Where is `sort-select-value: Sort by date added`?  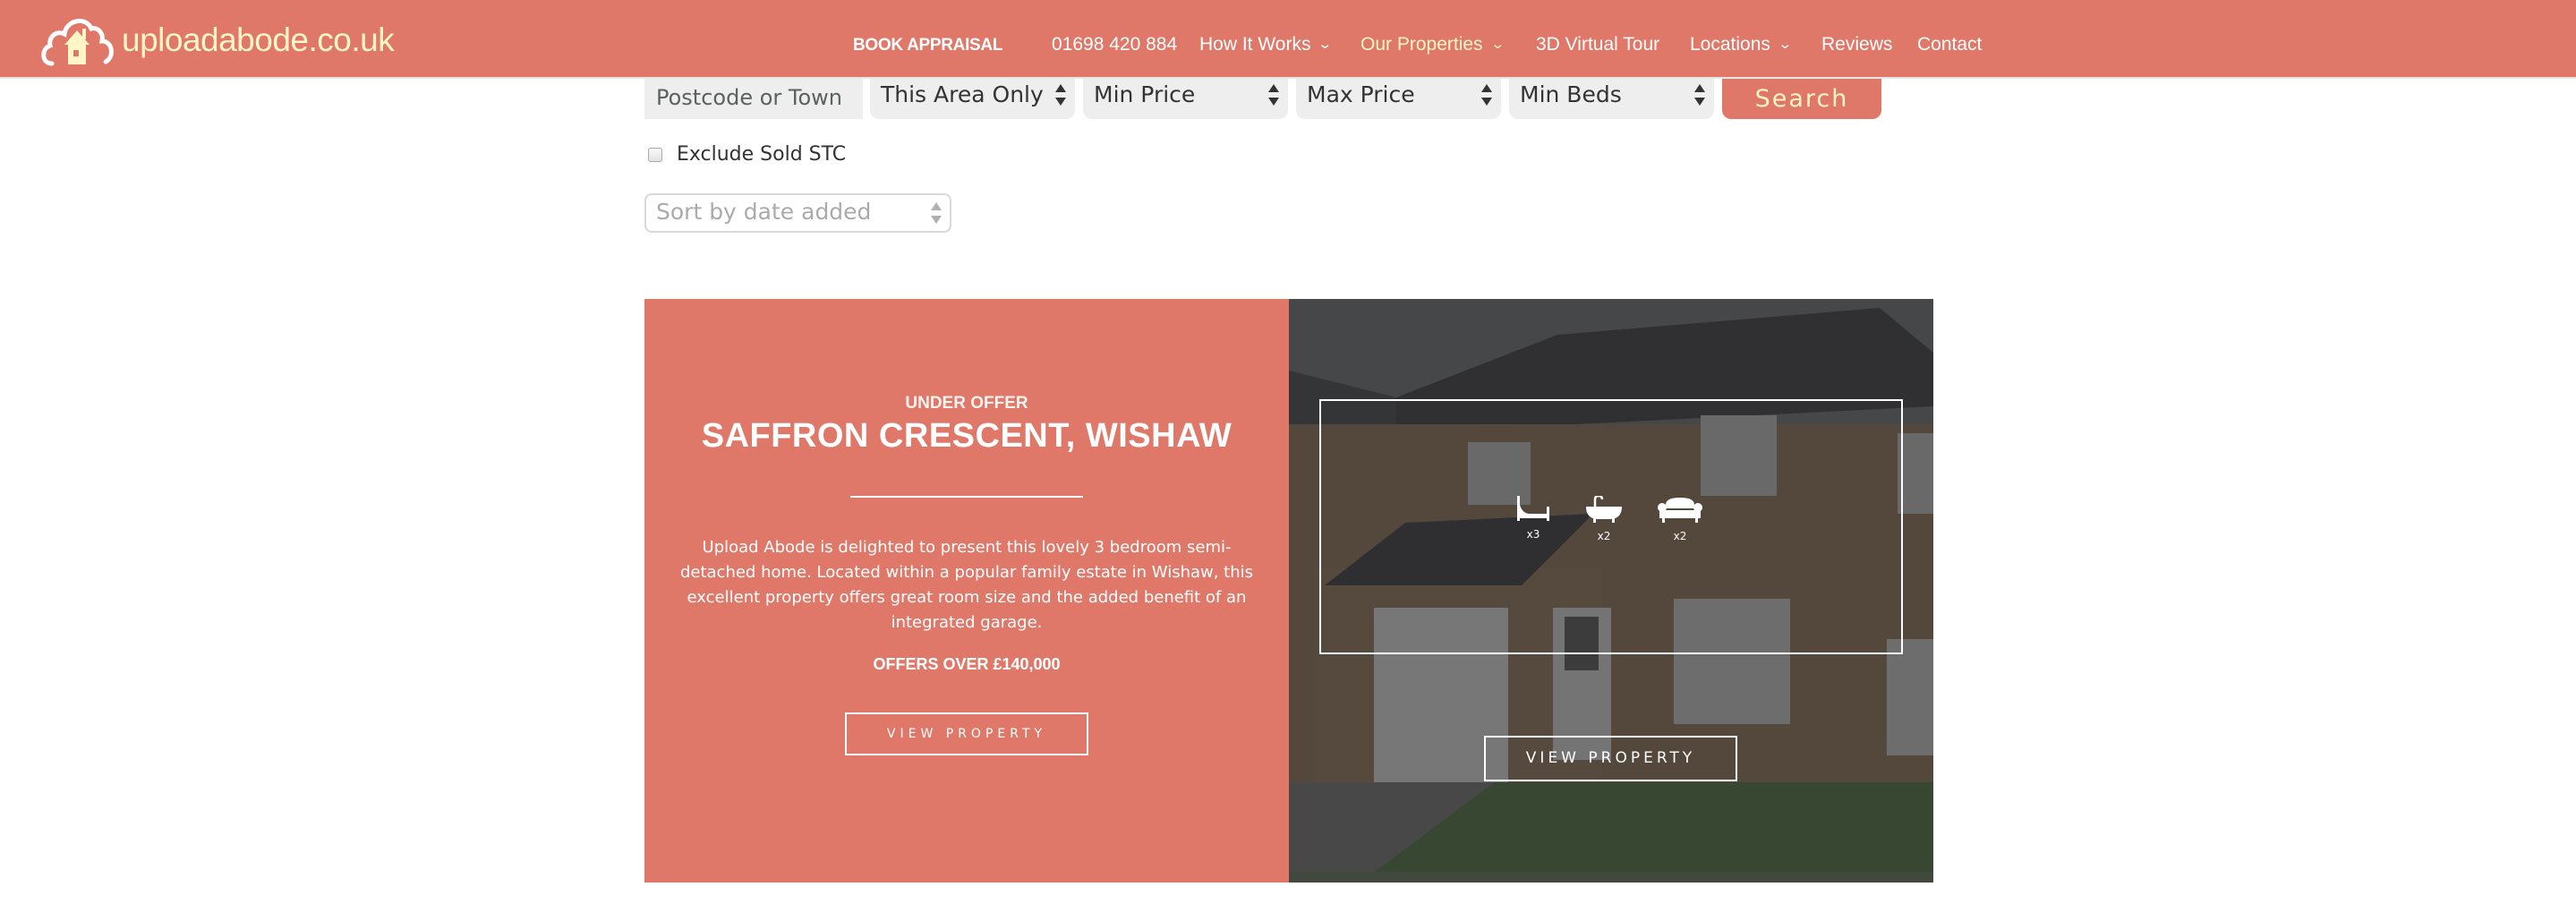 sort-select-value: Sort by date added is located at coordinates (764, 212).